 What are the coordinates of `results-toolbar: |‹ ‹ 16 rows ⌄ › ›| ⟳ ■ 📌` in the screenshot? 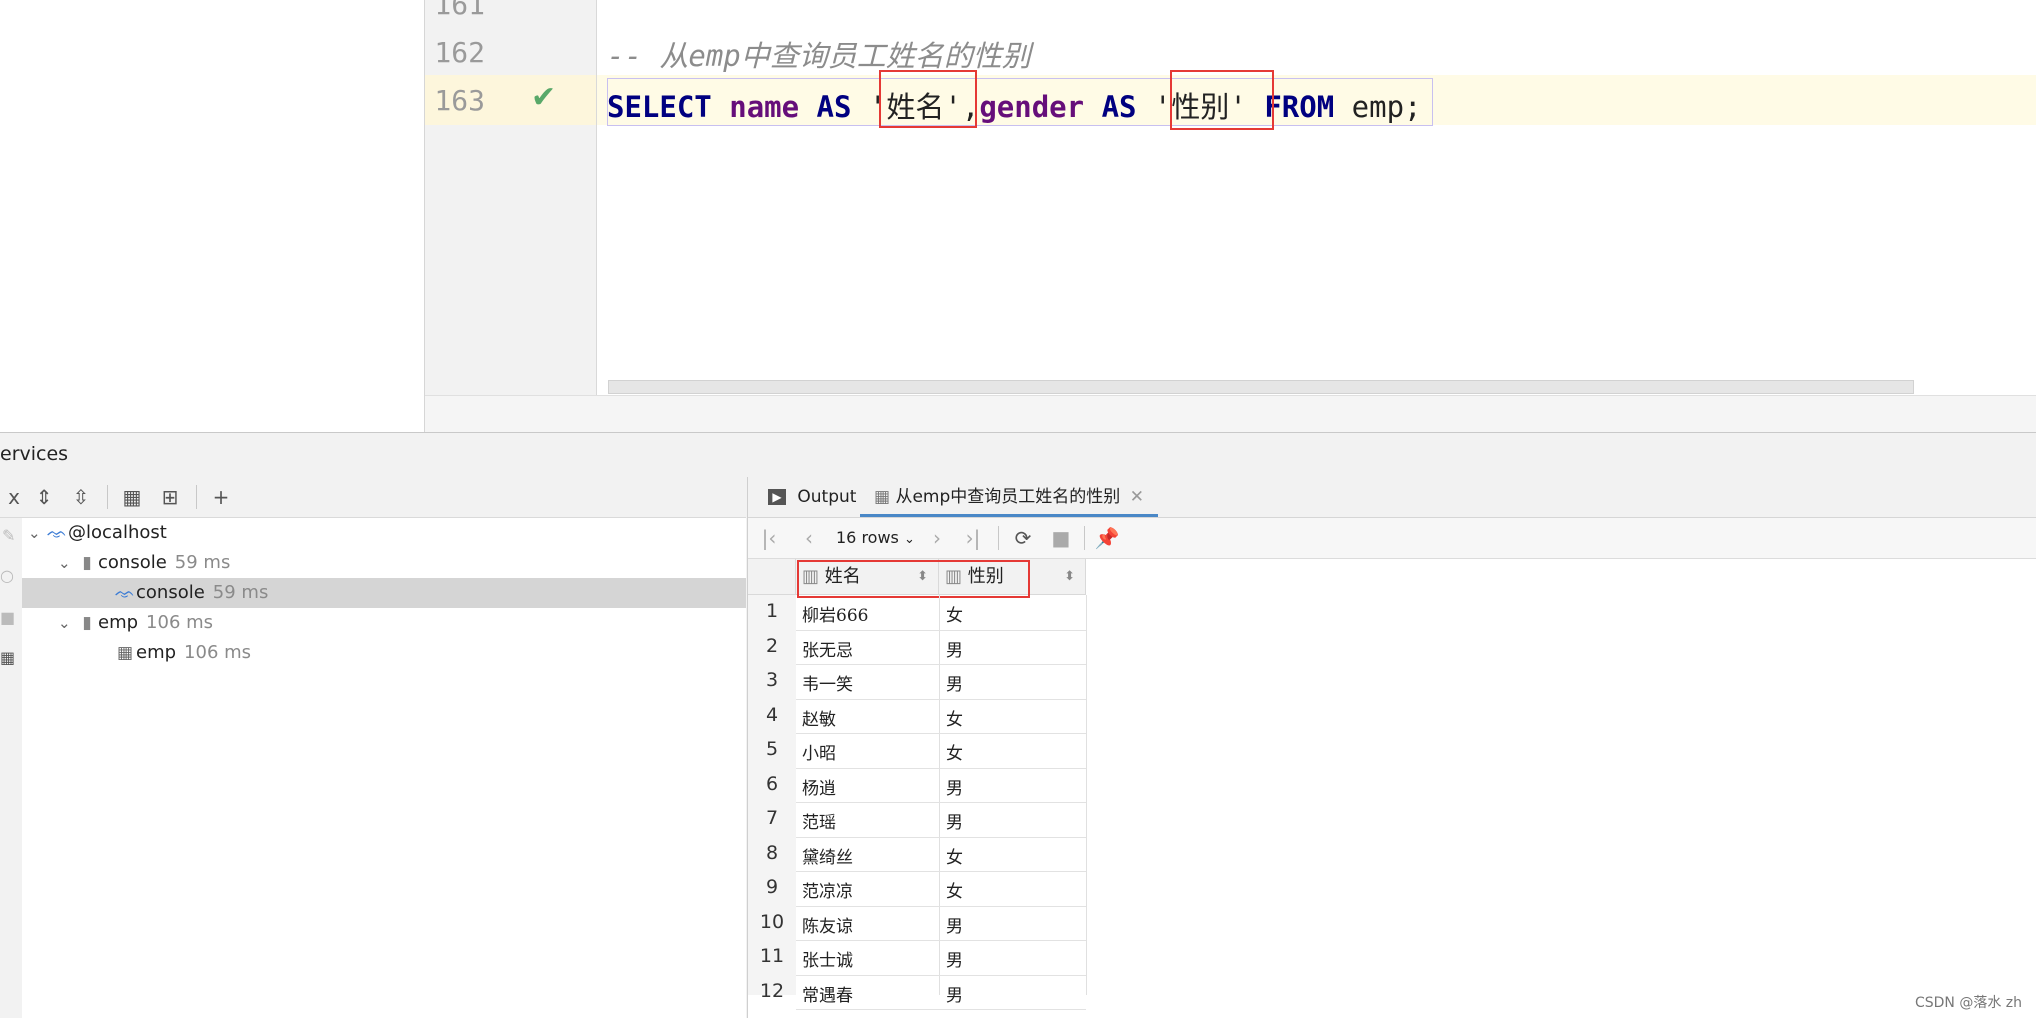 It's located at (1392, 538).